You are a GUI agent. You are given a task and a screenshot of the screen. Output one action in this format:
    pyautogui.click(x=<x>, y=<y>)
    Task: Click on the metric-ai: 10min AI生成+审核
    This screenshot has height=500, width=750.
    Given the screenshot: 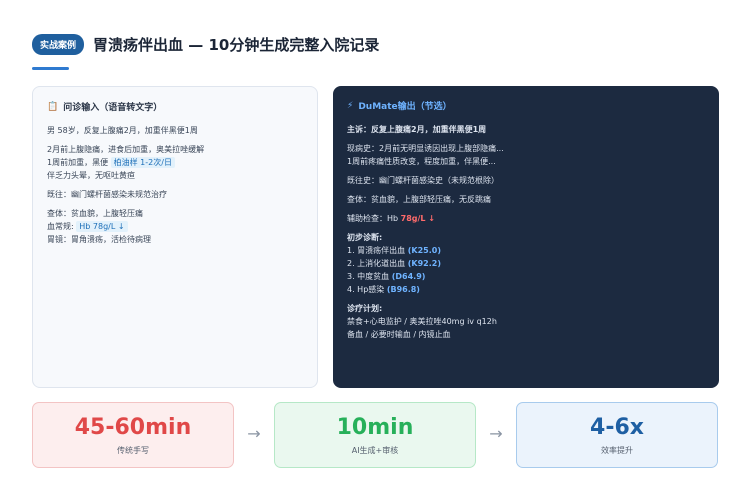 What is the action you would take?
    pyautogui.click(x=375, y=435)
    